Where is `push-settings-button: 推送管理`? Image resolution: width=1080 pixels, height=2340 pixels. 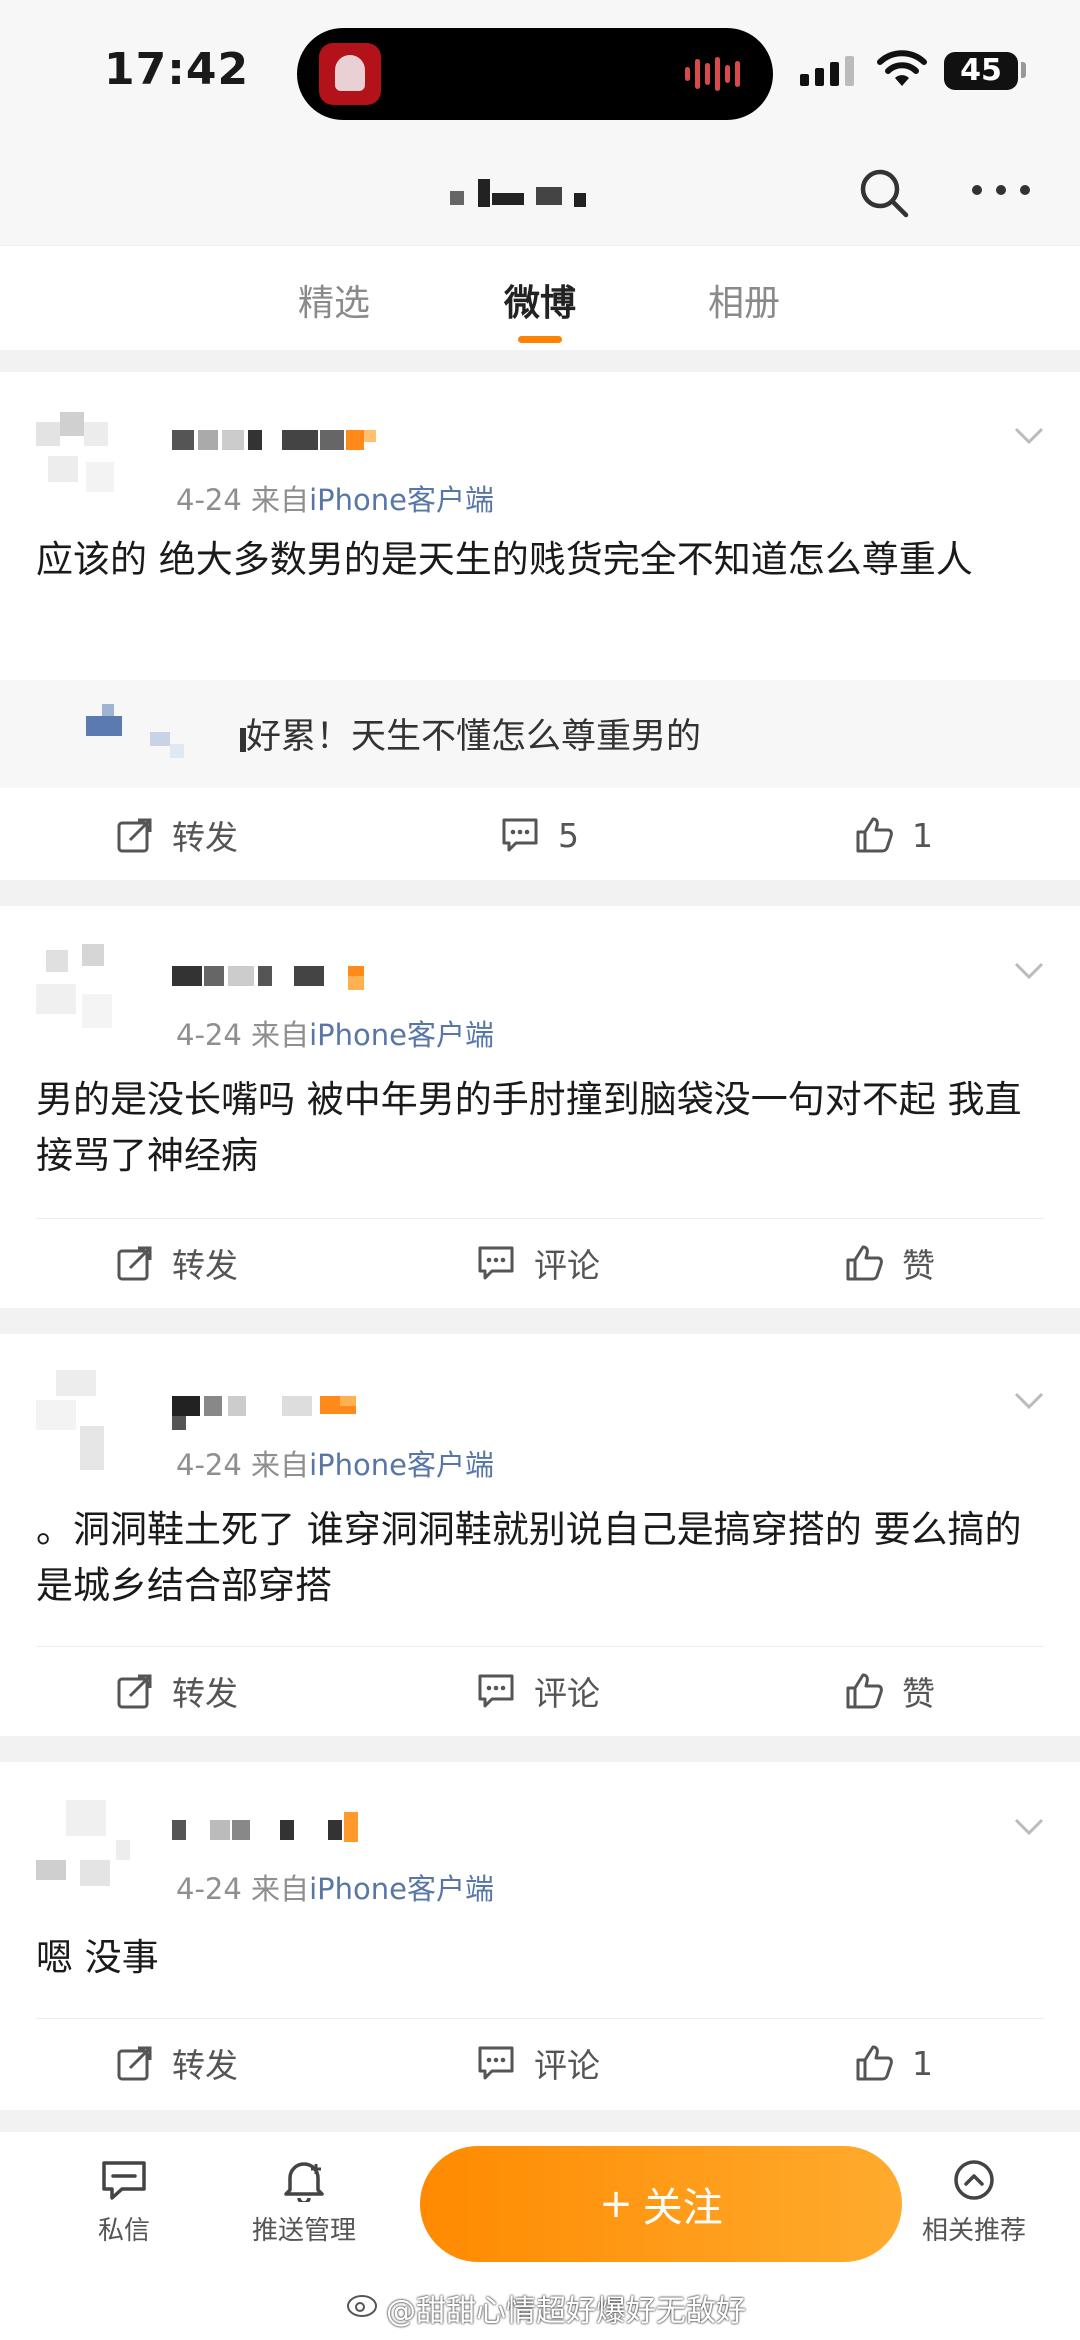 push-settings-button: 推送管理 is located at coordinates (304, 2202).